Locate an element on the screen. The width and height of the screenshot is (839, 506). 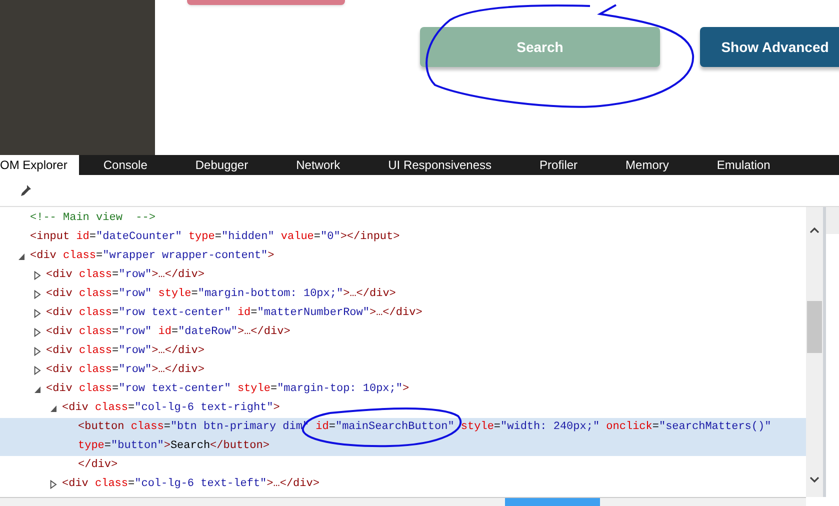
scrollbar is located at coordinates (814, 352).